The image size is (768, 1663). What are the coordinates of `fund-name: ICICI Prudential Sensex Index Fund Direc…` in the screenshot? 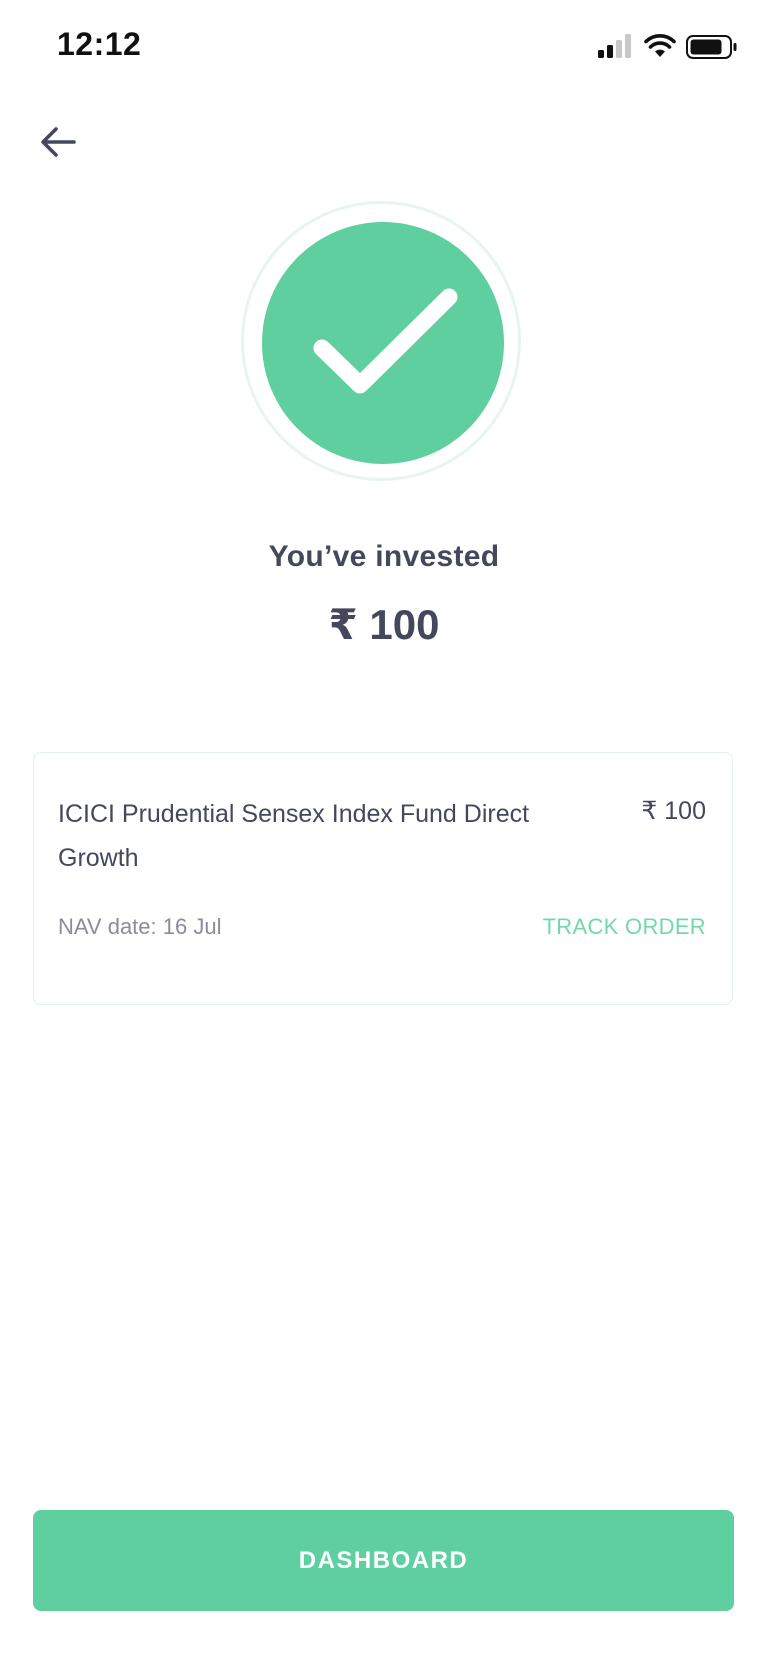 It's located at (294, 836).